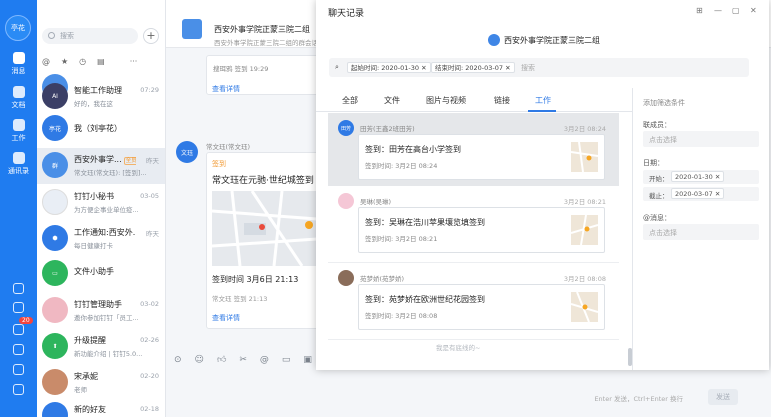 The image size is (771, 417). What do you see at coordinates (18, 389) in the screenshot?
I see `bag-icon` at bounding box center [18, 389].